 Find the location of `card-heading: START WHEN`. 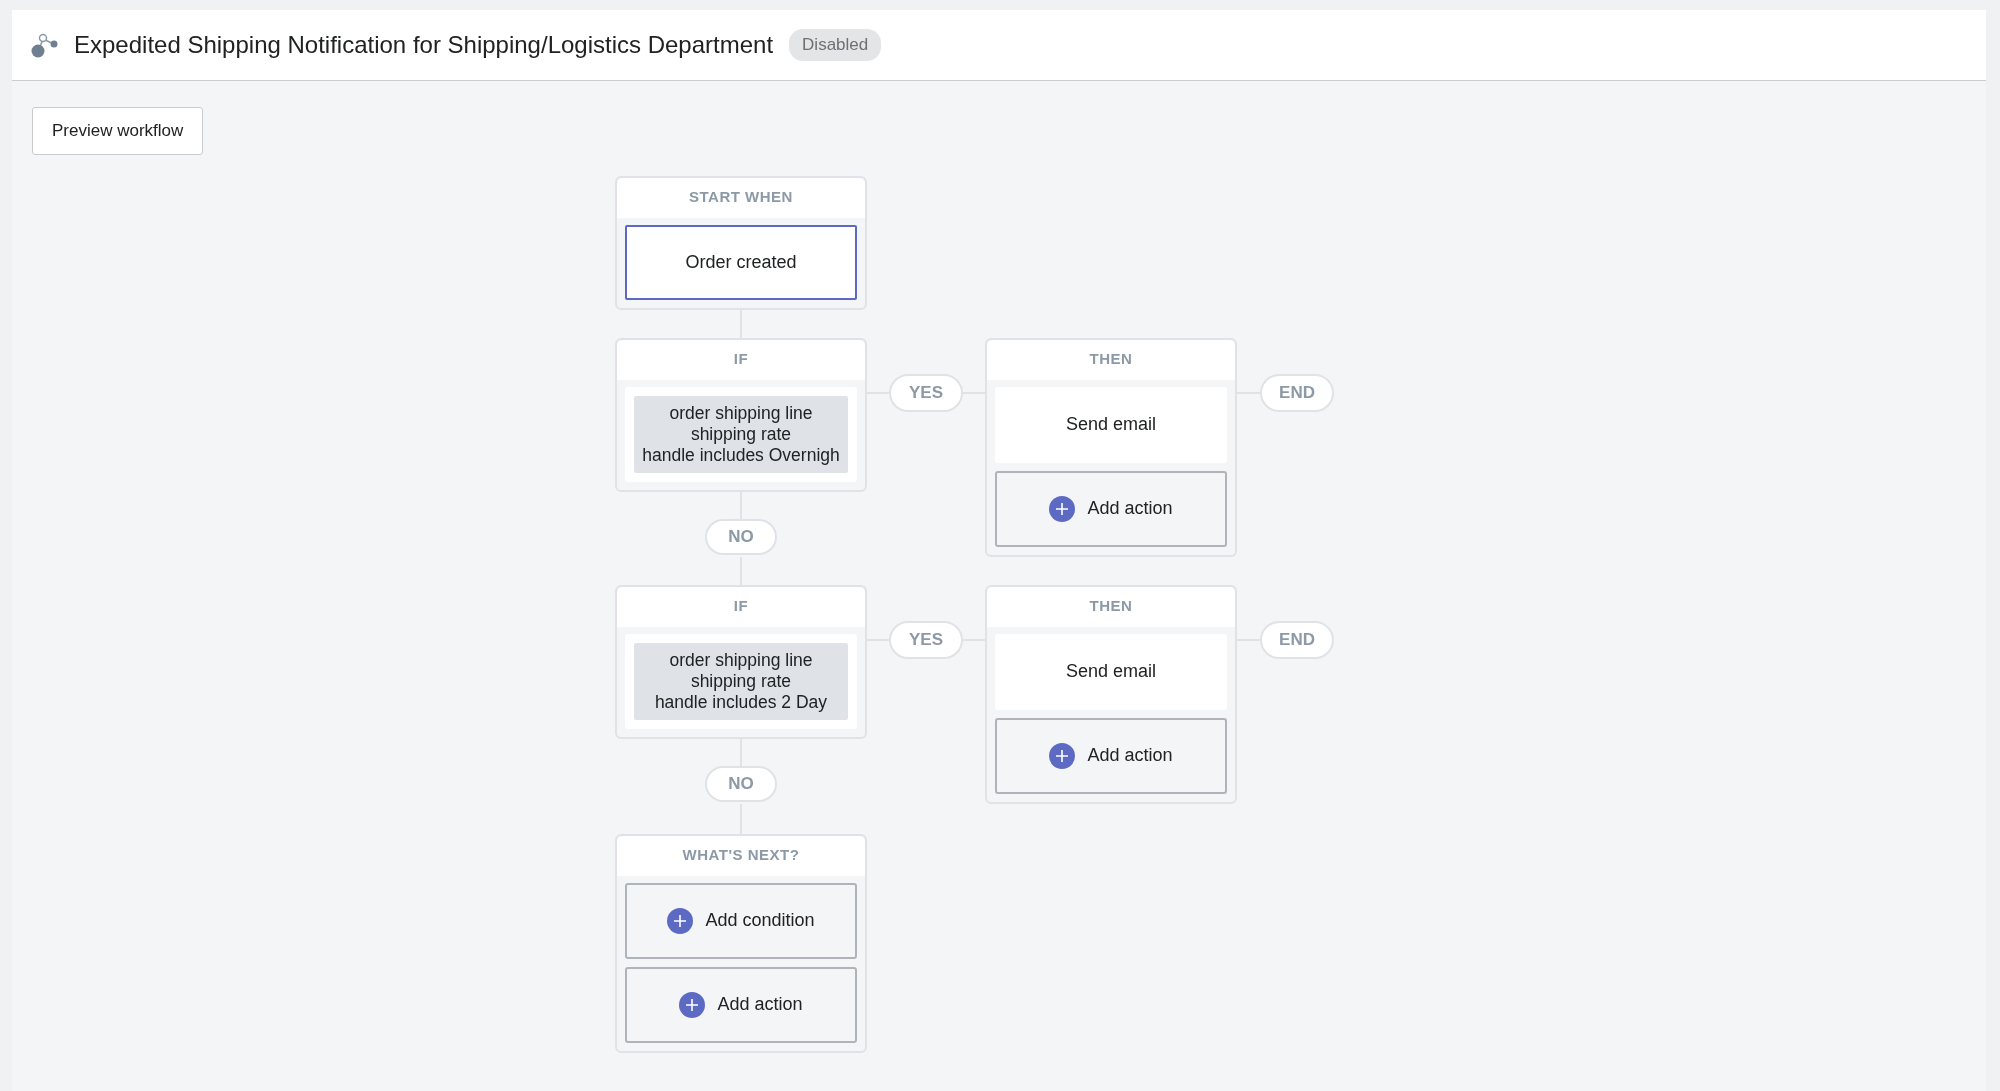

card-heading: START WHEN is located at coordinates (741, 197).